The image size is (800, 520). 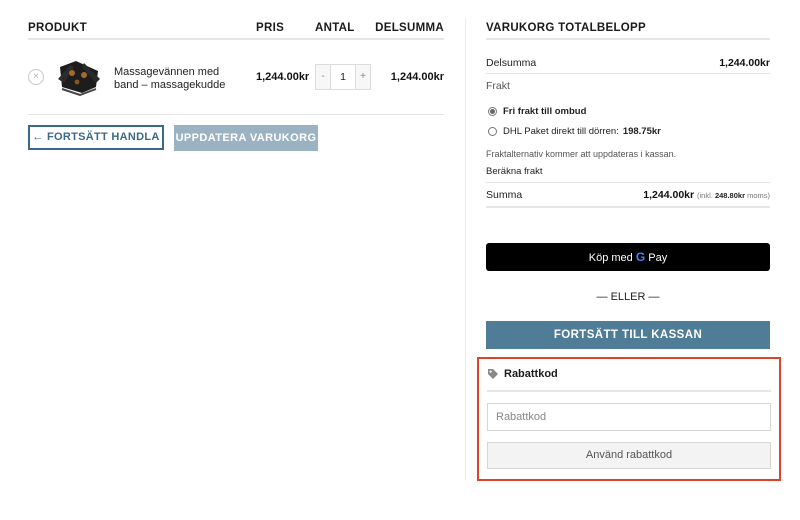 I want to click on shipping-option-dhl: DHL Paket direkt till dörren: 198.75kr, so click(x=574, y=131).